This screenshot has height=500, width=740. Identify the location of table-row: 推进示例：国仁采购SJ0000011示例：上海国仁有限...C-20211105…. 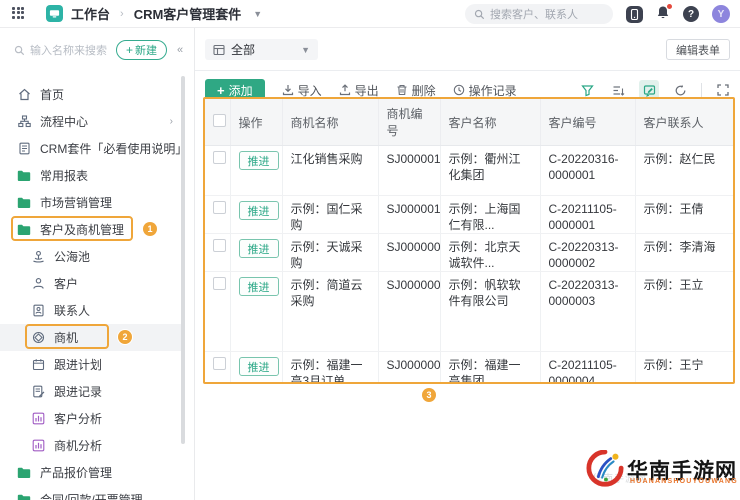
(469, 214).